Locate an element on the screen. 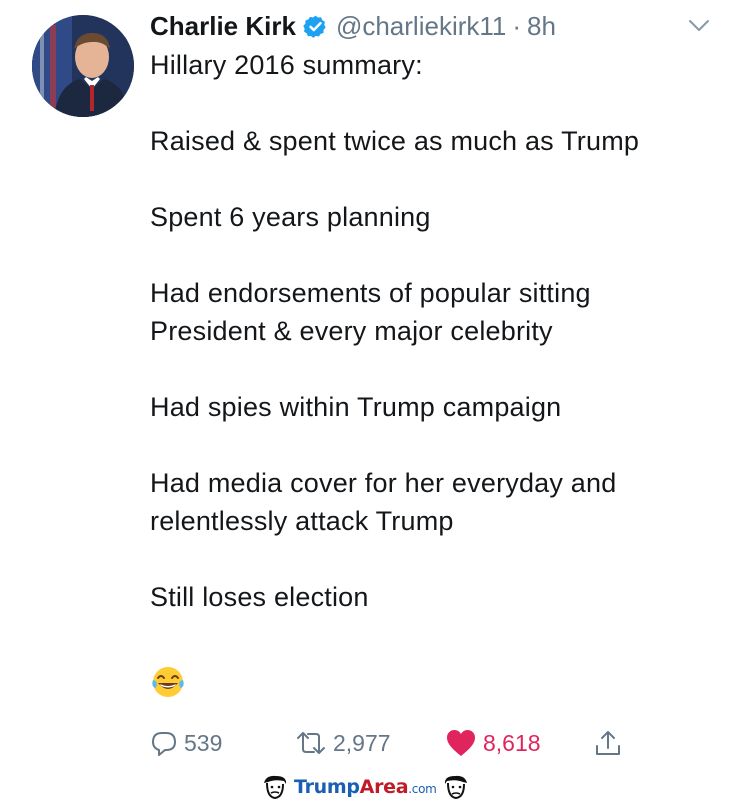 Image resolution: width=740 pixels, height=802 pixels. watermark: TrumpArea.com is located at coordinates (365, 787).